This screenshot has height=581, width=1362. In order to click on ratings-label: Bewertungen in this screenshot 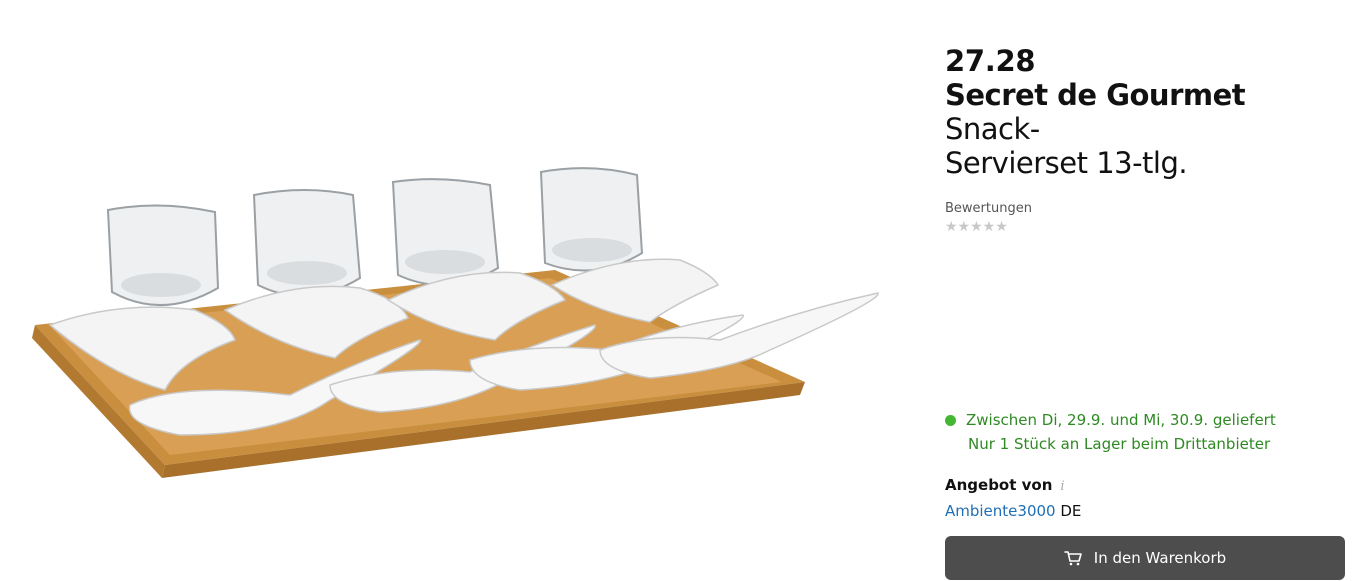, I will do `click(988, 208)`.